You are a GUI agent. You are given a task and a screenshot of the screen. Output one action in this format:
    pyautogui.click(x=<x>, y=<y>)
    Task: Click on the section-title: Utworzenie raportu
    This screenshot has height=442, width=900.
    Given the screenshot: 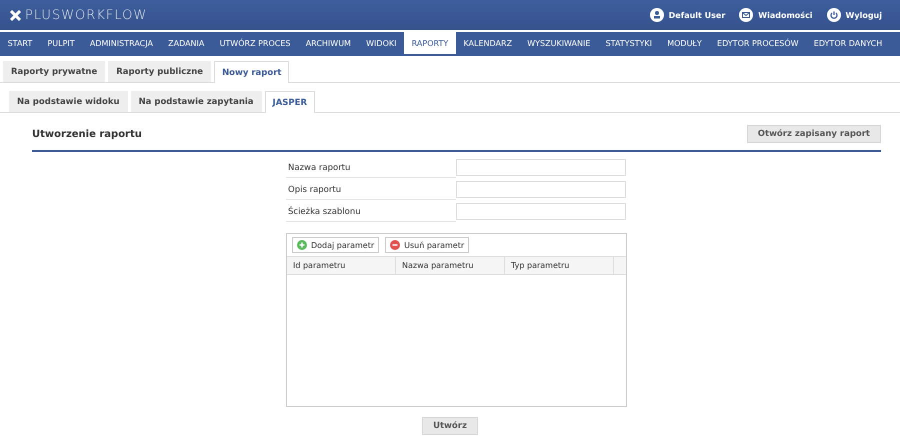 What is the action you would take?
    pyautogui.click(x=87, y=134)
    